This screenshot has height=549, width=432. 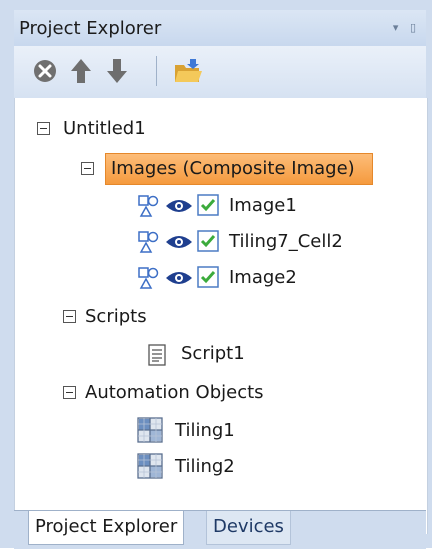 What do you see at coordinates (69, 316) in the screenshot?
I see `expander-scripts` at bounding box center [69, 316].